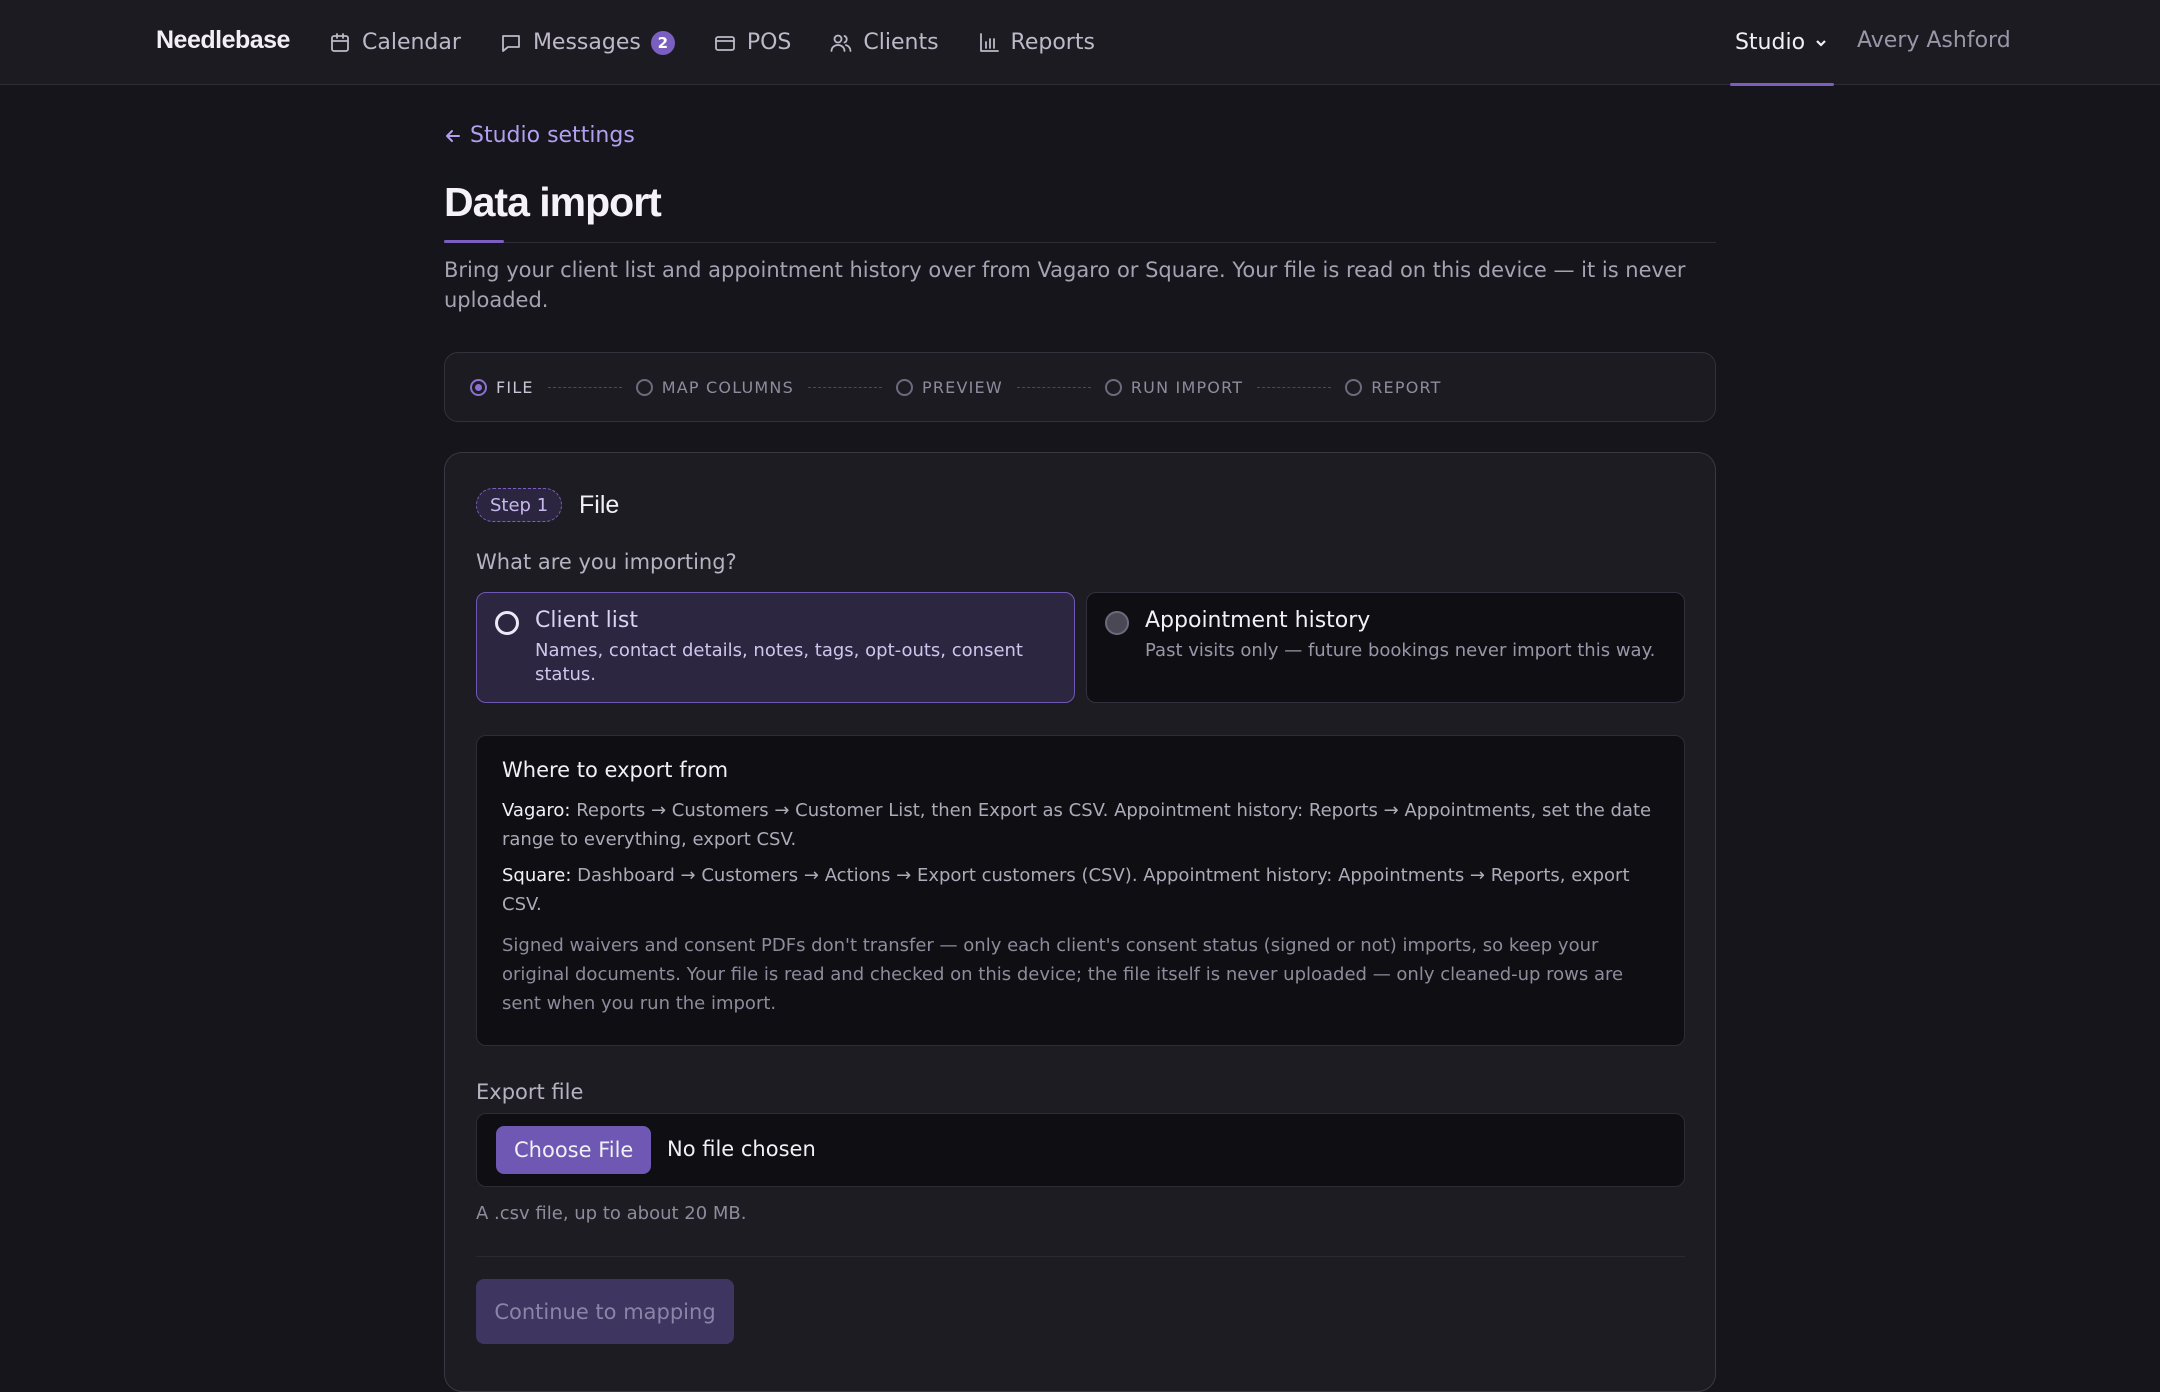 The width and height of the screenshot is (2160, 1392). I want to click on message-icon, so click(511, 43).